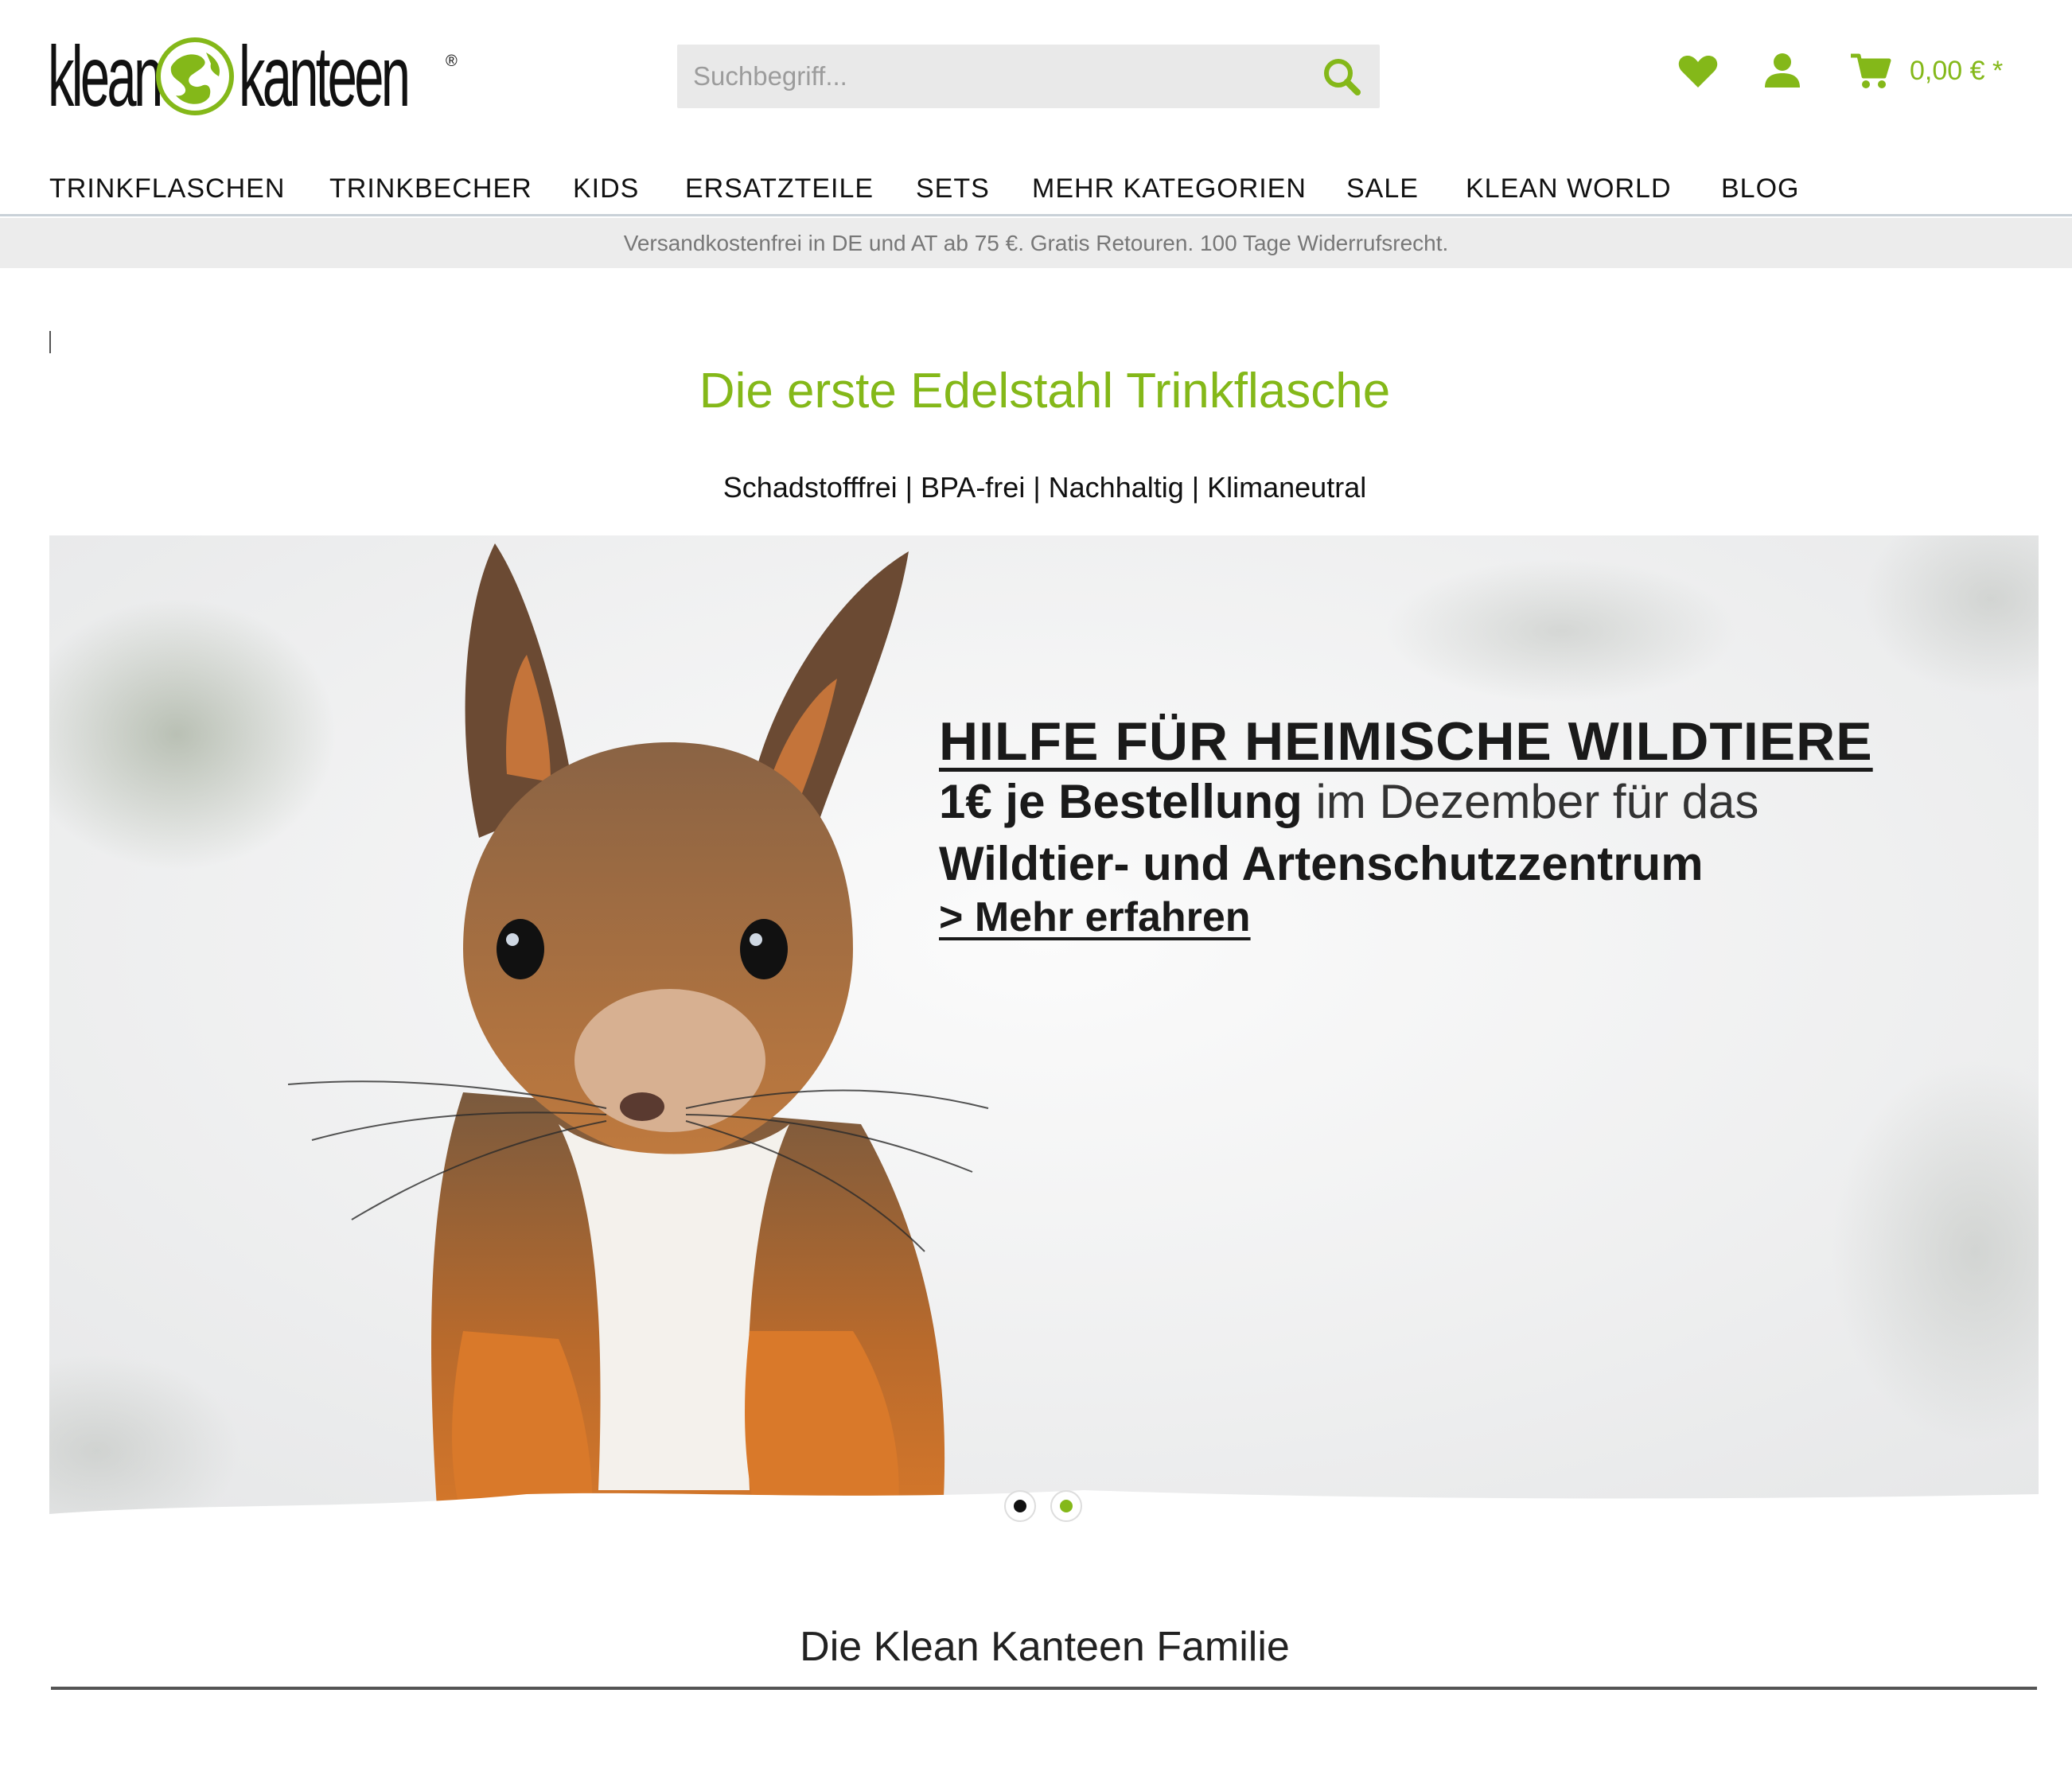 Image resolution: width=2072 pixels, height=1771 pixels. What do you see at coordinates (953, 189) in the screenshot?
I see `nav-item-sets: SETS` at bounding box center [953, 189].